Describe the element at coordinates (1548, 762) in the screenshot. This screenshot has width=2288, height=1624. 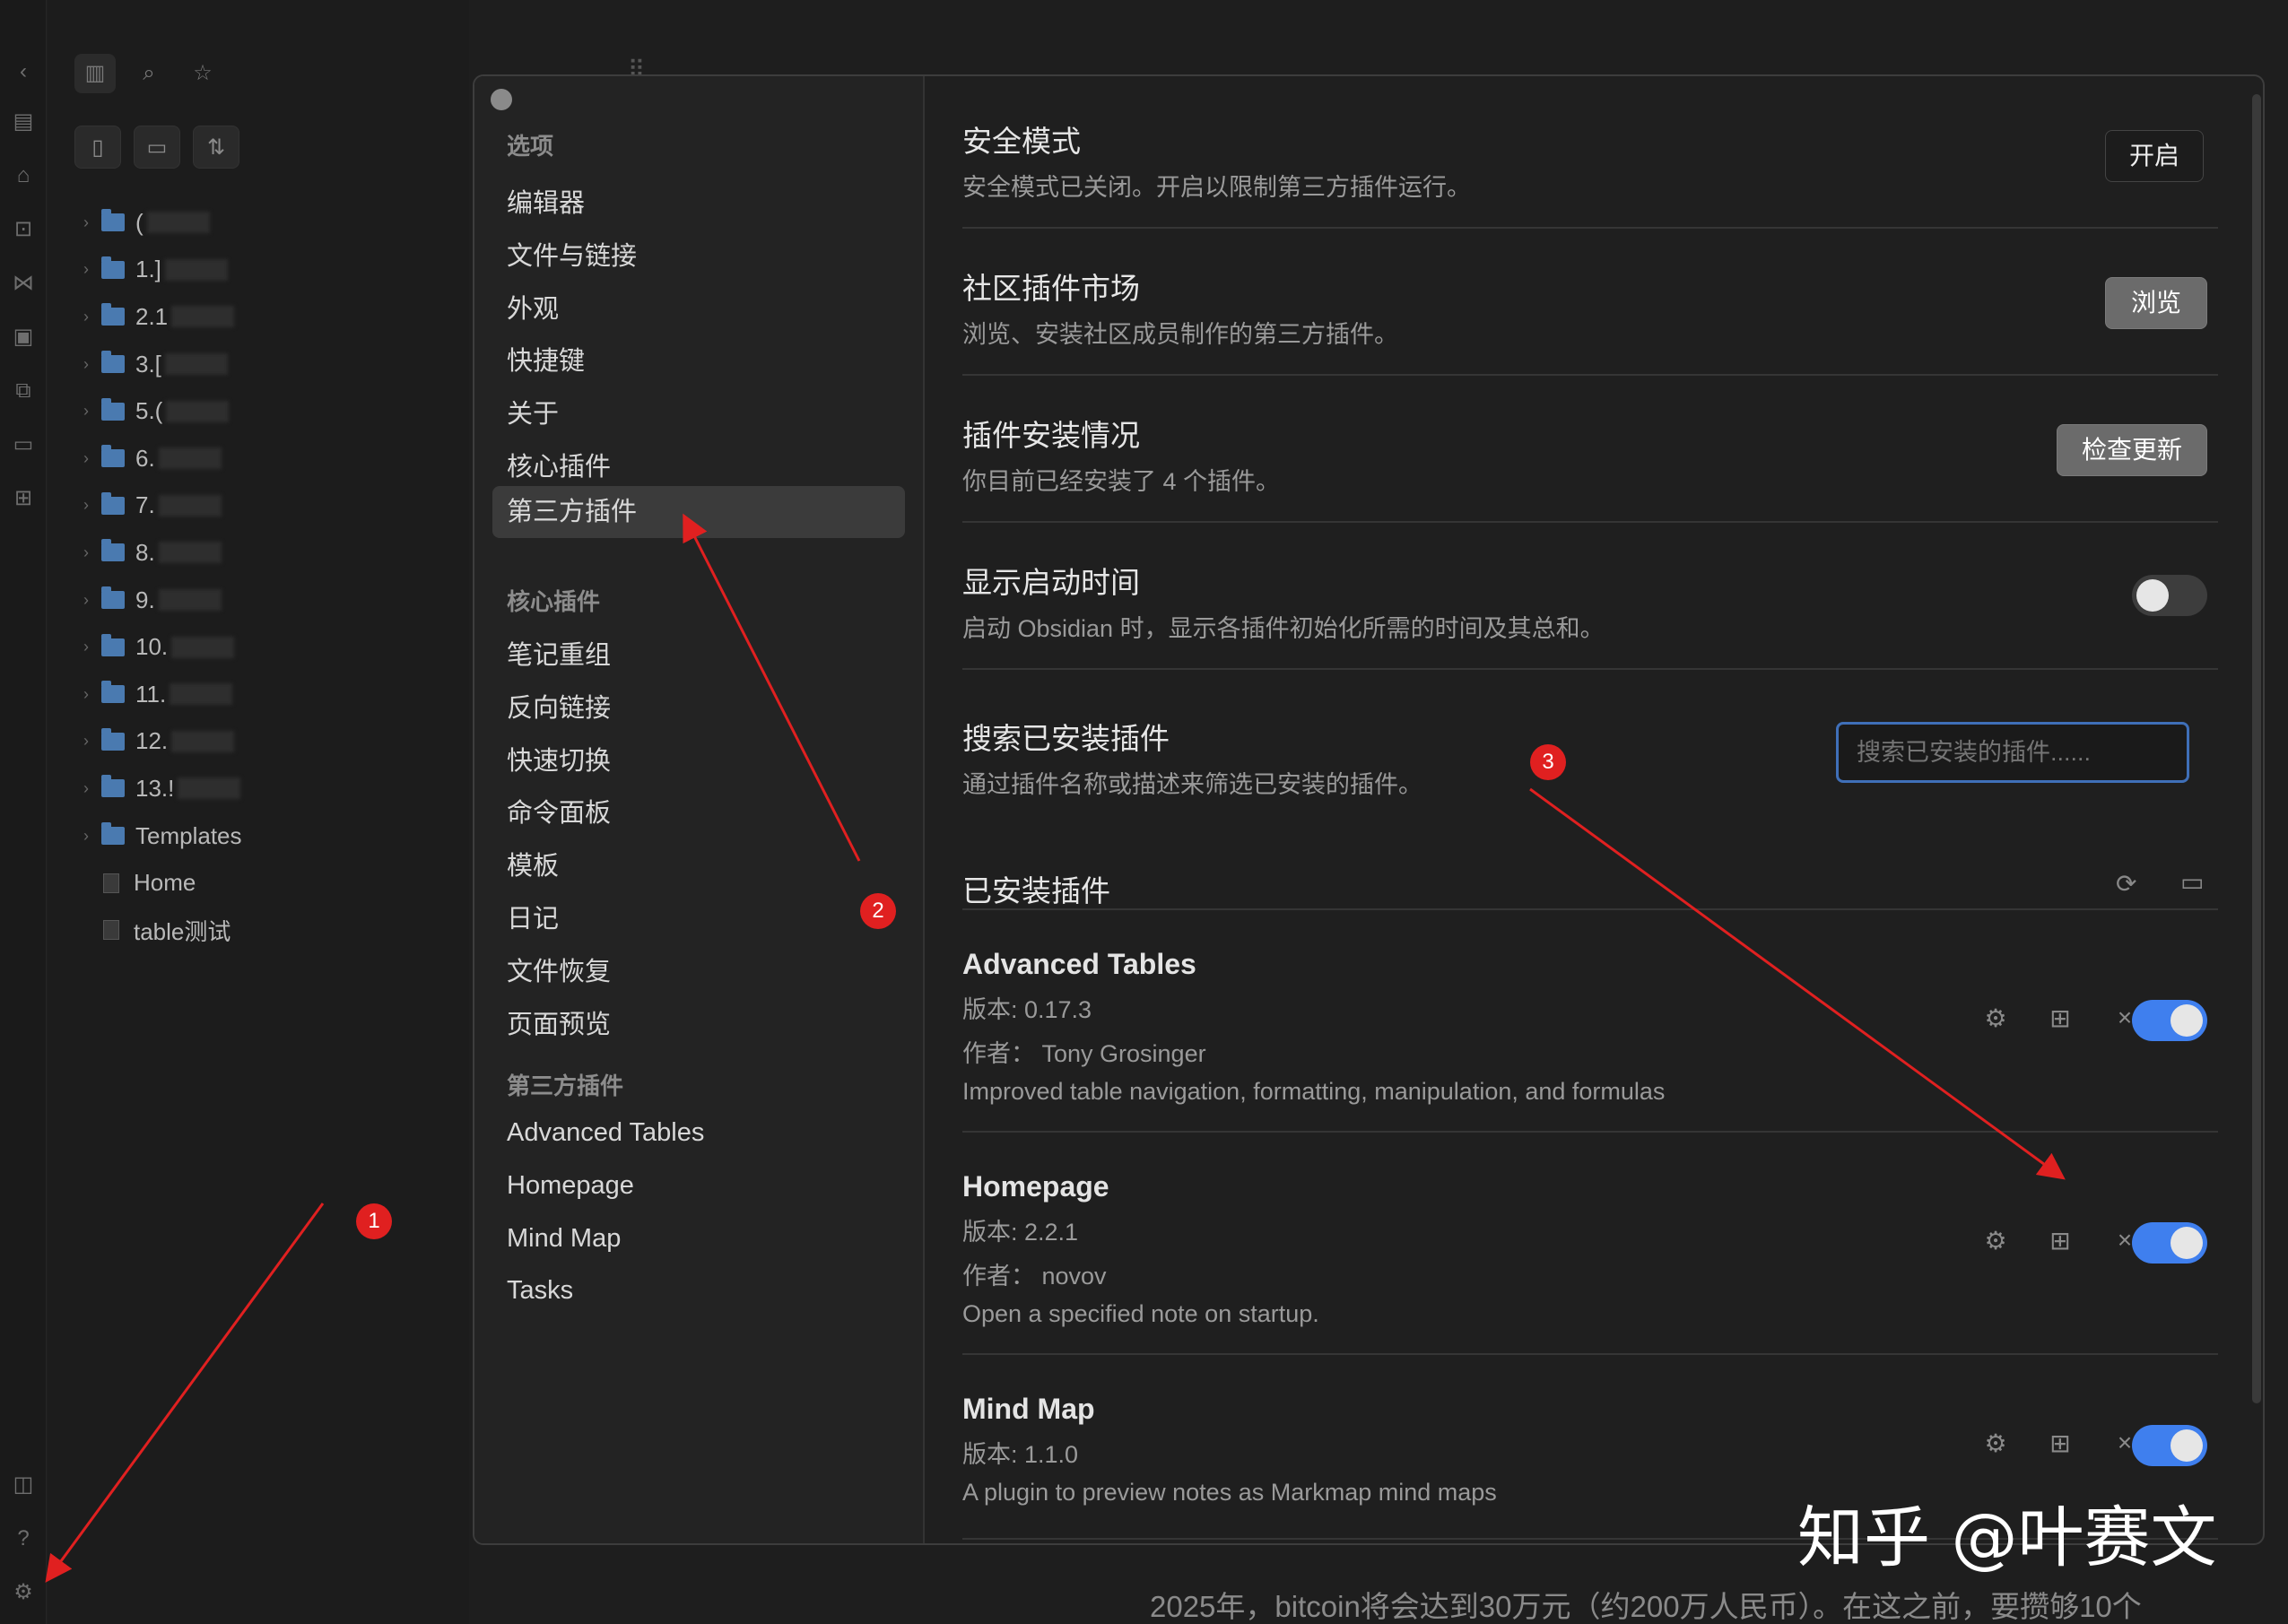
I see `annotation-badge-3: 3` at that location.